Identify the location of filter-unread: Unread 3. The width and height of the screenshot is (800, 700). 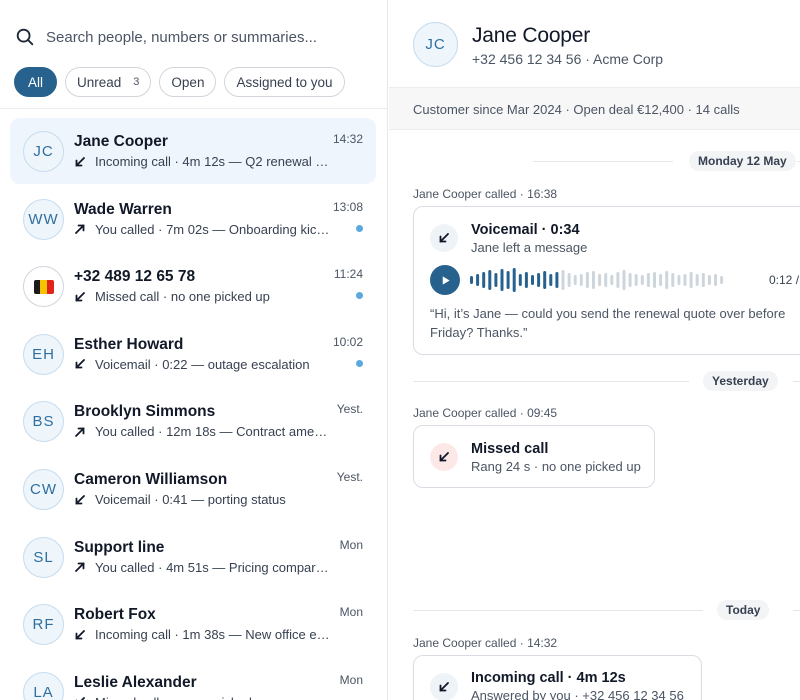
(108, 82).